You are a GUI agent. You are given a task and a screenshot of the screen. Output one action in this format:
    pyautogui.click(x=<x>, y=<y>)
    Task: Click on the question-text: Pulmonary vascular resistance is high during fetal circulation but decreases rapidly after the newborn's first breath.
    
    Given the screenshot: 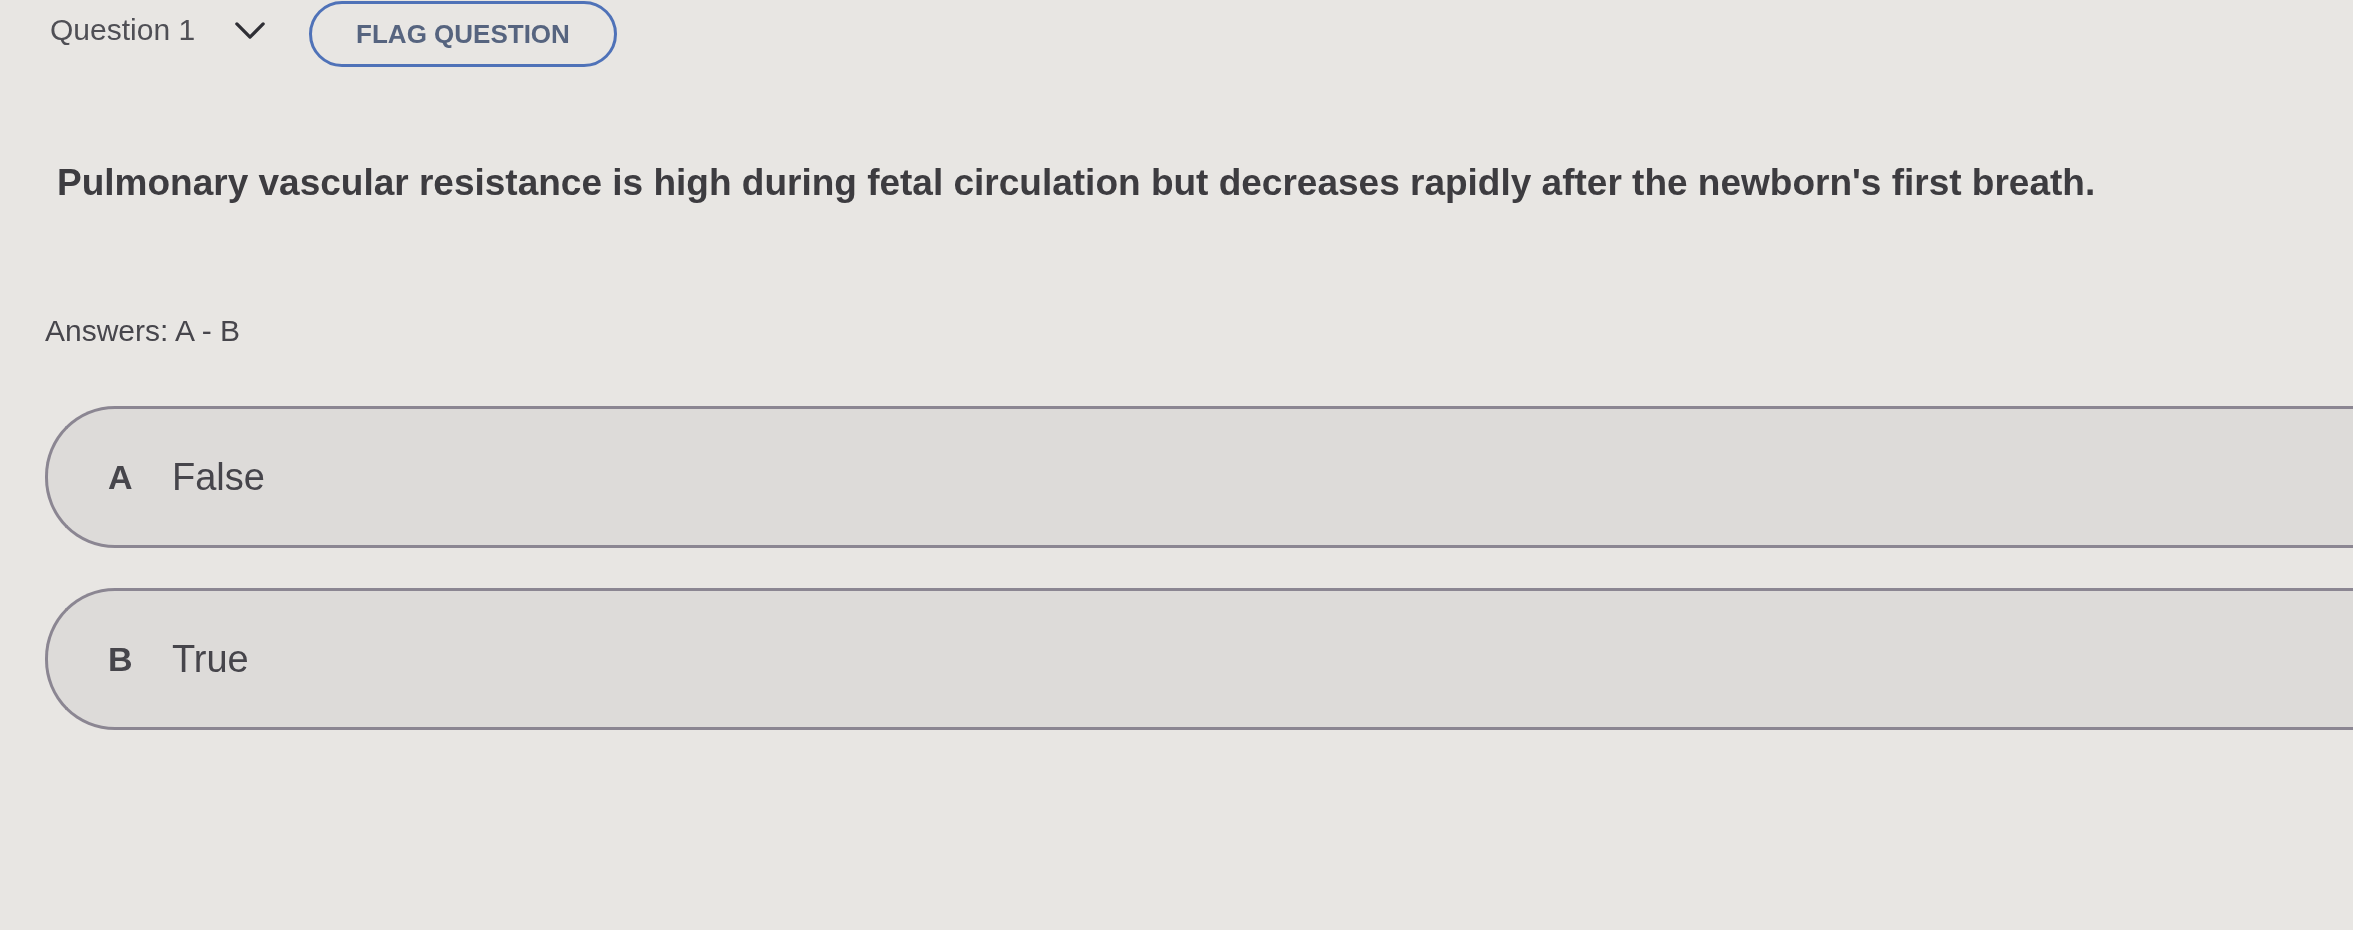 What is the action you would take?
    pyautogui.click(x=1076, y=183)
    